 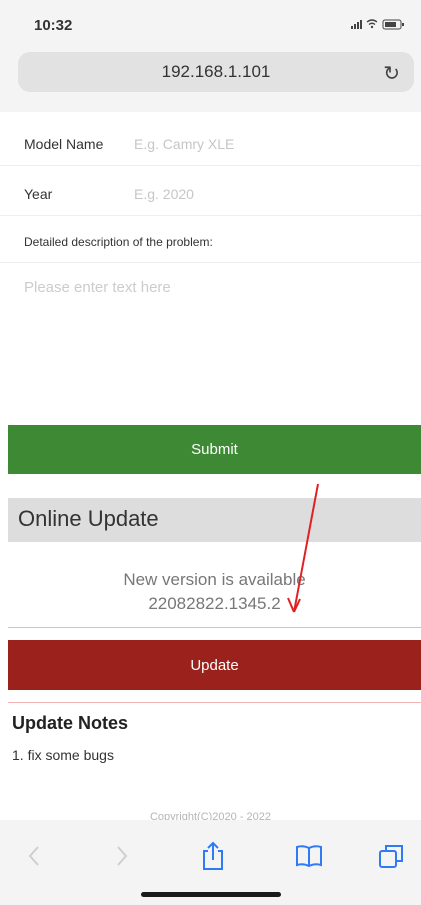 What do you see at coordinates (269, 194) in the screenshot?
I see `year-input` at bounding box center [269, 194].